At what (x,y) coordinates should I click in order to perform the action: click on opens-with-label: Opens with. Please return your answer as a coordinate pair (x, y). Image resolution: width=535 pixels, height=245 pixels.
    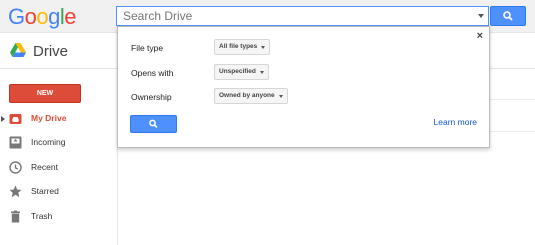
    Looking at the image, I should click on (152, 73).